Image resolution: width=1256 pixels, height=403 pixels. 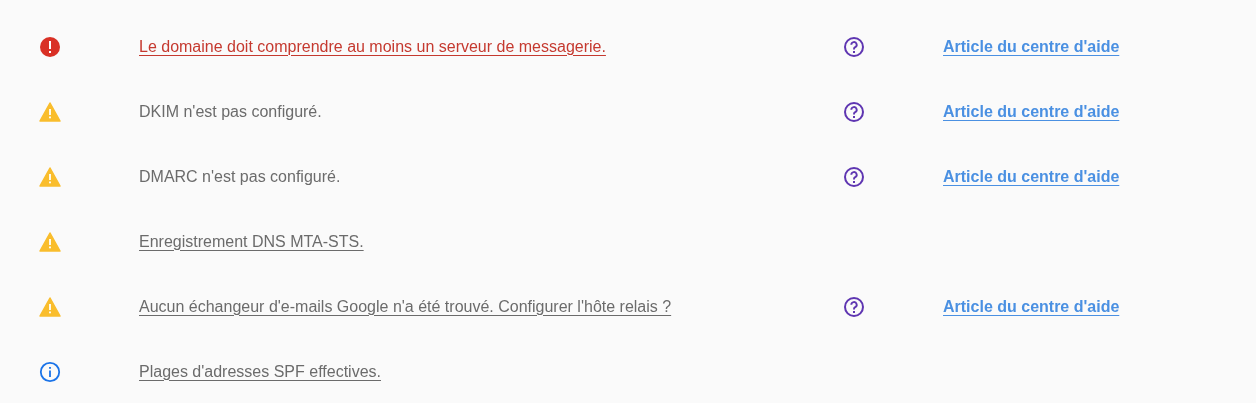 I want to click on error-icon, so click(x=50, y=46).